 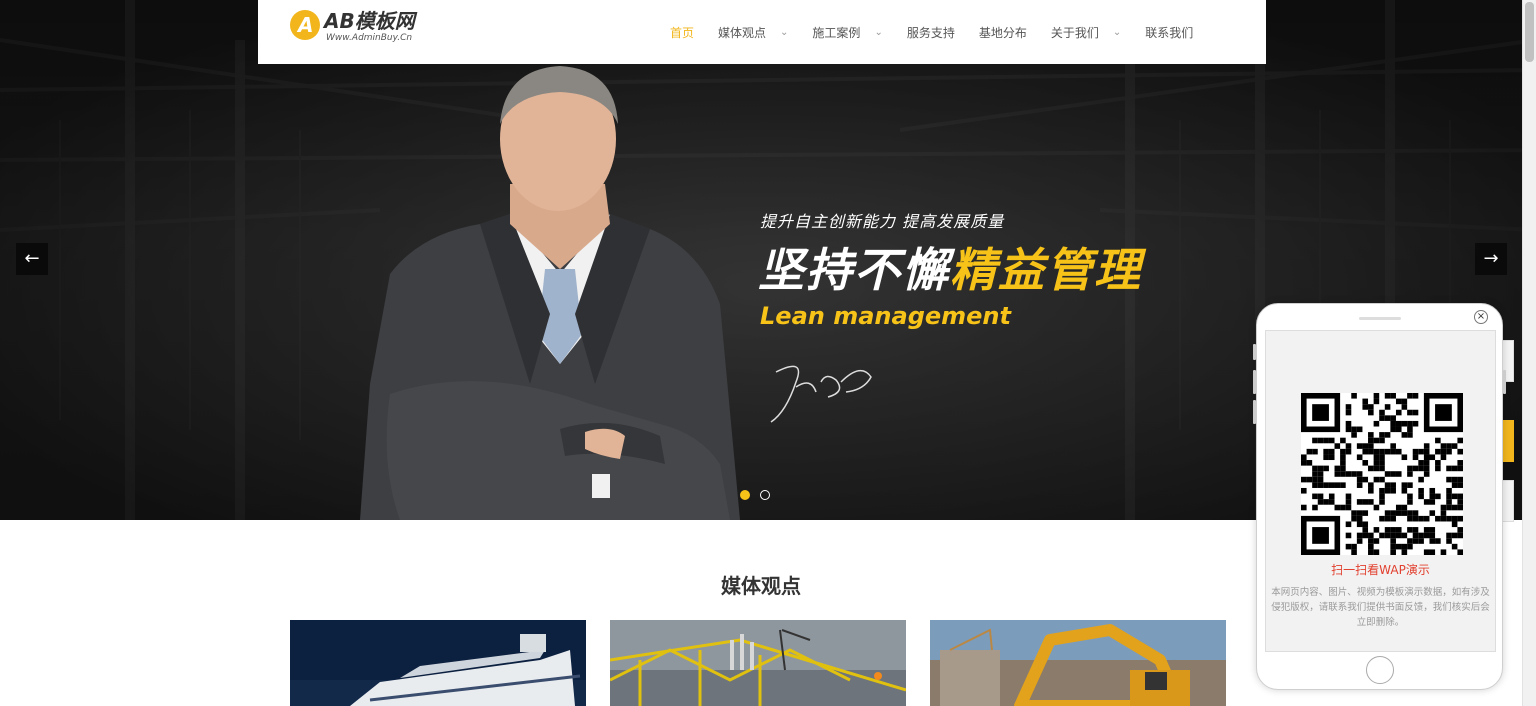 I want to click on nav-item-about: 关于我们 ⌄, so click(x=1086, y=32).